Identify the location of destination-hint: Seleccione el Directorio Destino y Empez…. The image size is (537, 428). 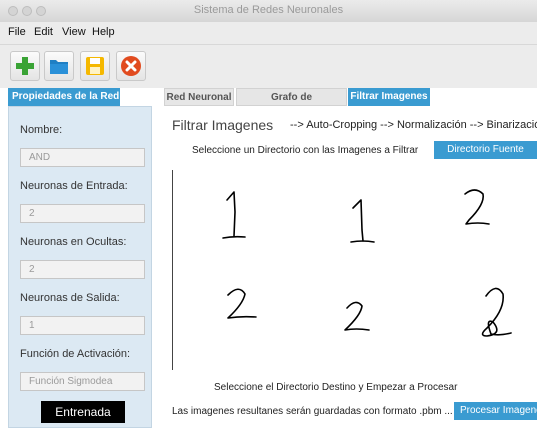
(336, 387).